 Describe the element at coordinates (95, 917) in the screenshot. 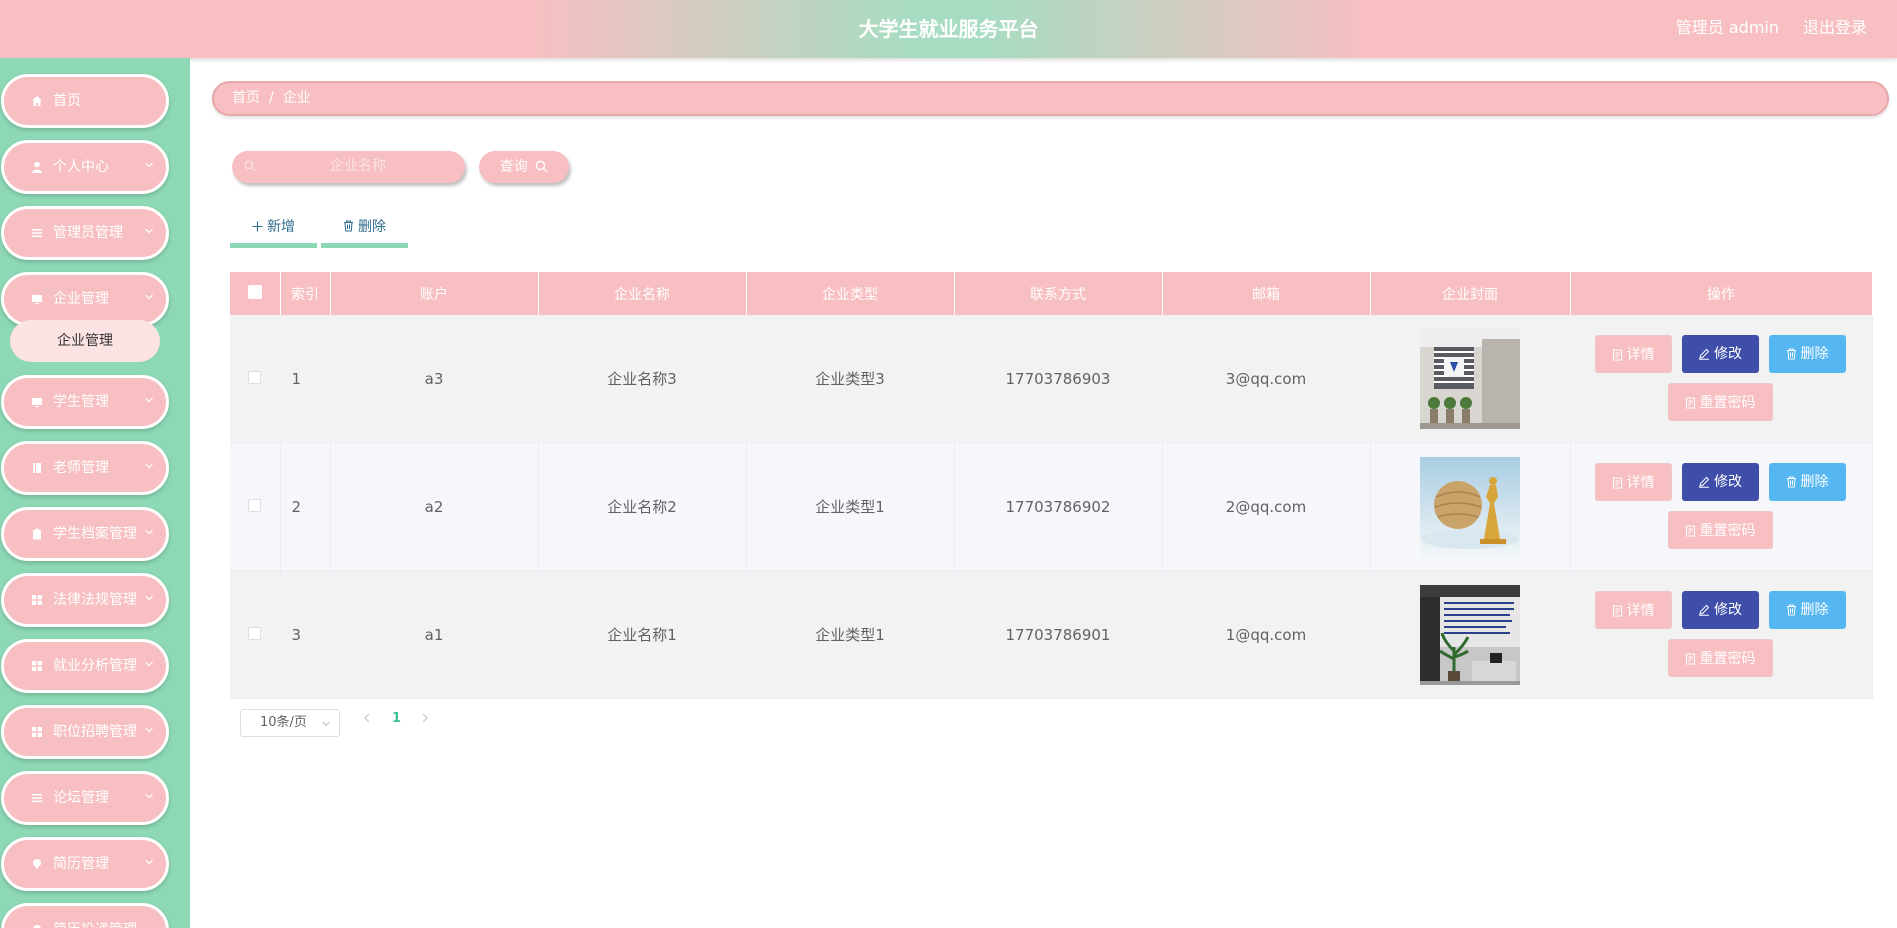

I see `sidebar-item-label: 简历投递管理` at that location.